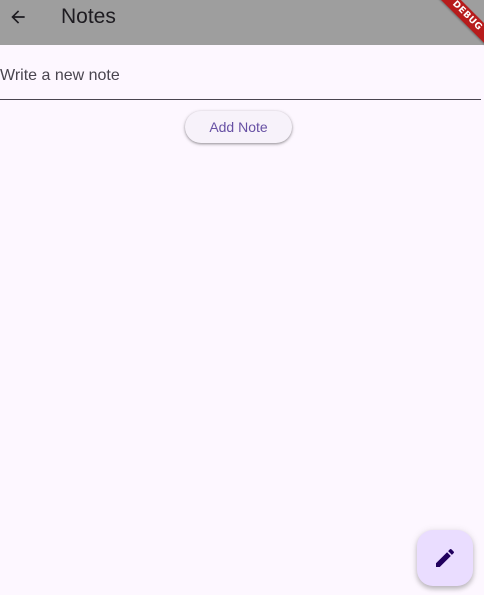 This screenshot has height=595, width=484. Describe the element at coordinates (242, 22) in the screenshot. I see `app-bar: Notes` at that location.